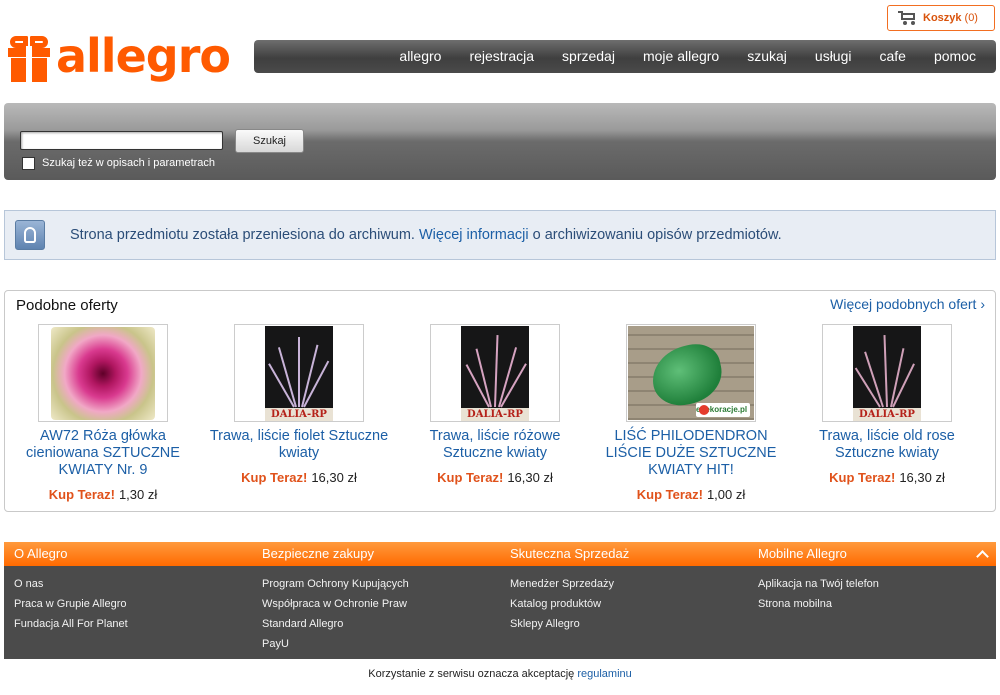 The image size is (1000, 695). Describe the element at coordinates (726, 494) in the screenshot. I see `price-value: 1,00 zł` at that location.